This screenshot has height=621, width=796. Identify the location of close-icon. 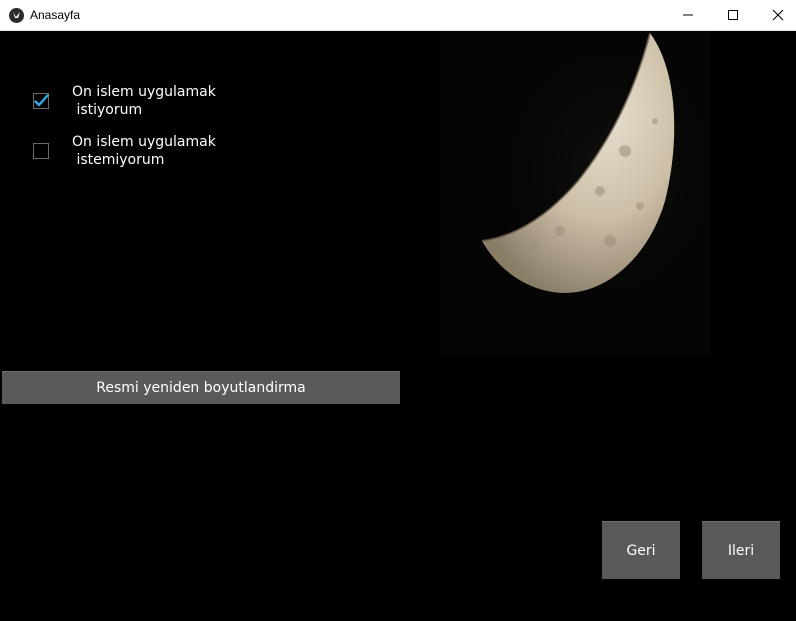
(778, 15).